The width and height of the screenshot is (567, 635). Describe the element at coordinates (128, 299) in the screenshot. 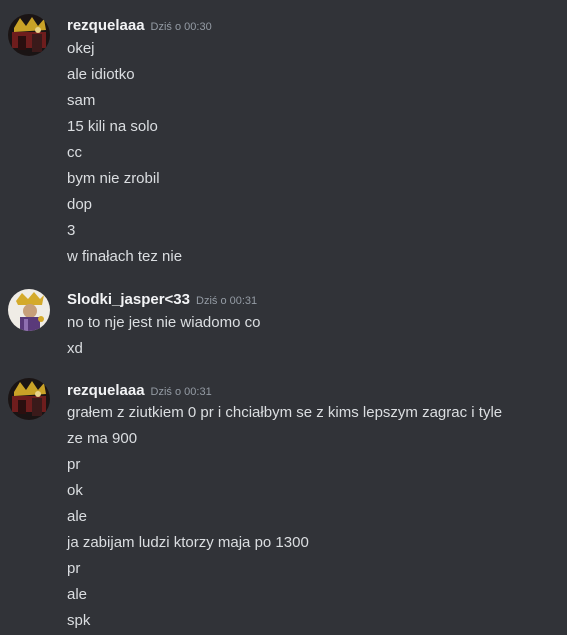

I see `message-author: Slodki_jasper<33` at that location.